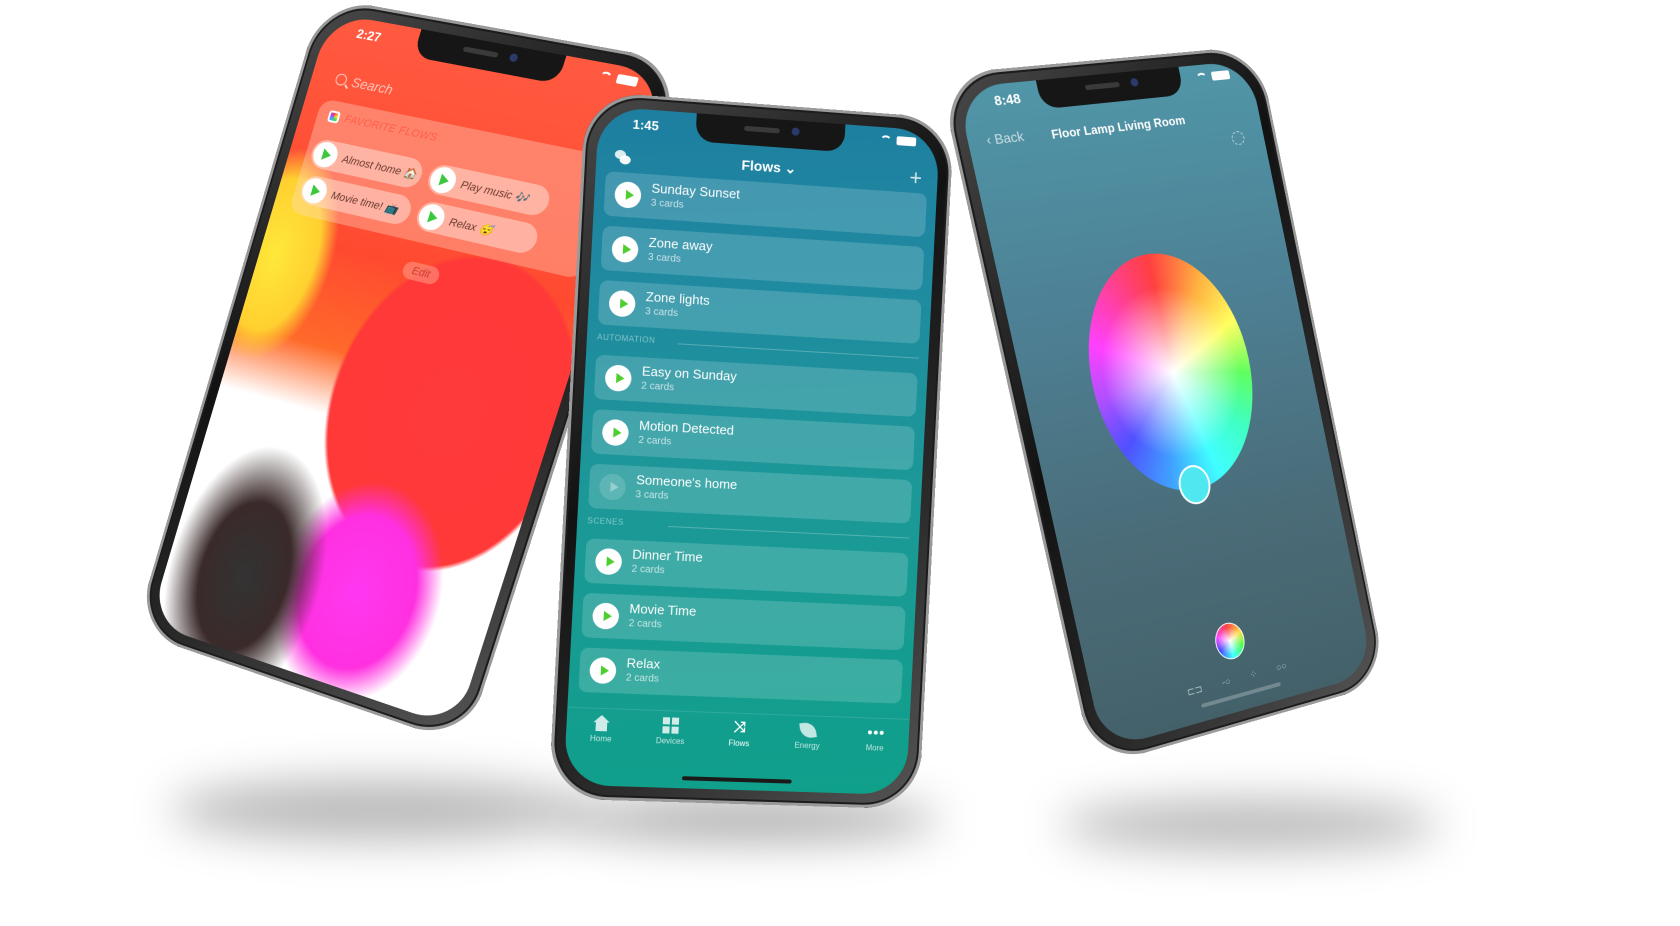 The image size is (1680, 926). I want to click on tab-home: Home, so click(600, 737).